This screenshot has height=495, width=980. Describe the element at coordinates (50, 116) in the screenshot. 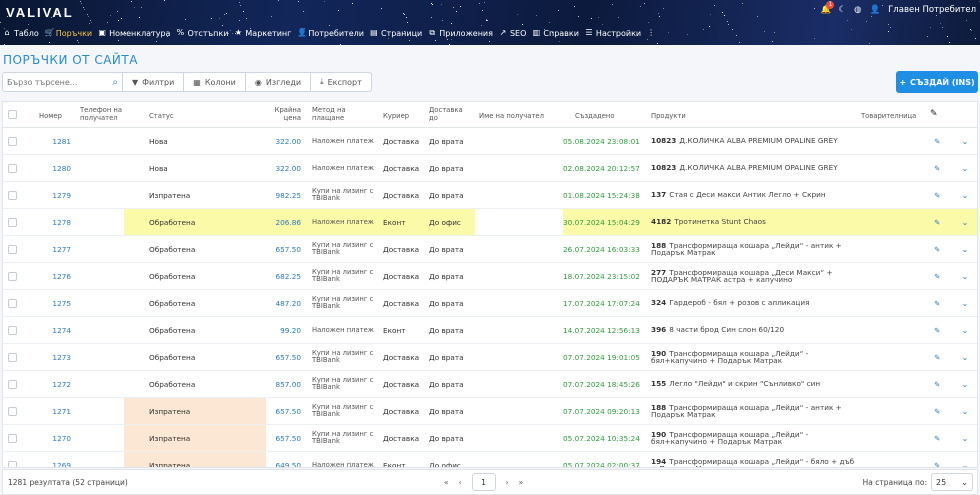

I see `col-number: Номер` at that location.